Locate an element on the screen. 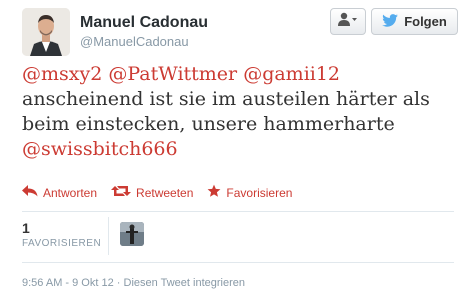 This screenshot has width=464, height=305. mention-link: @msxy2 is located at coordinates (62, 74).